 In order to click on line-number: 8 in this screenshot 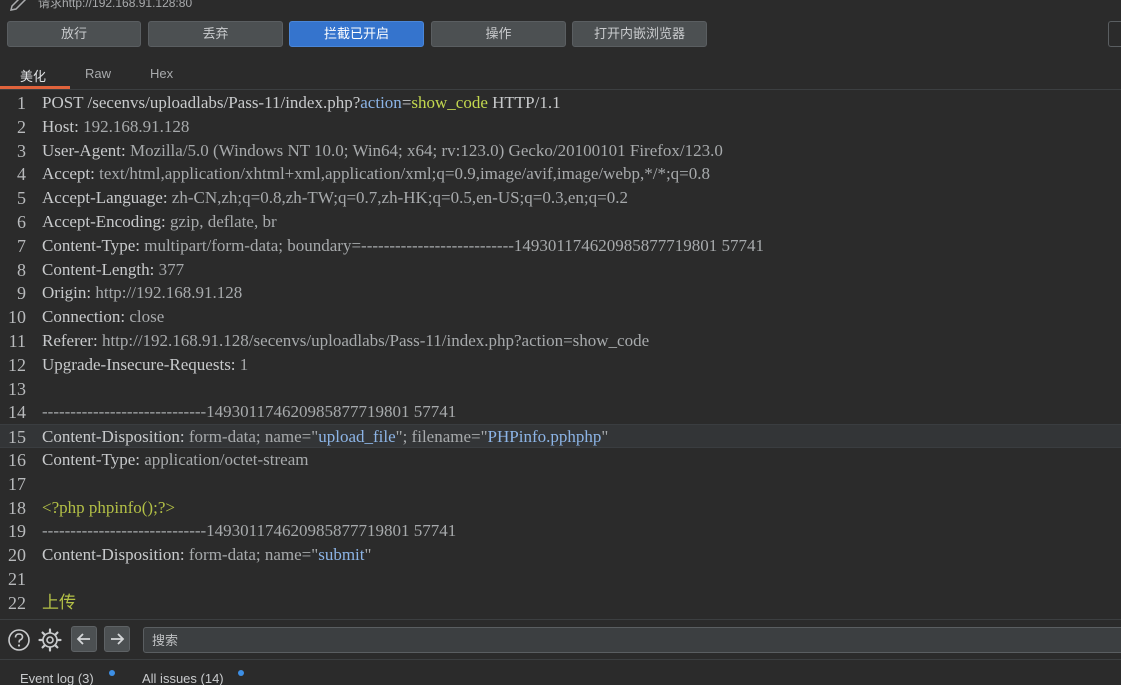, I will do `click(21, 269)`.